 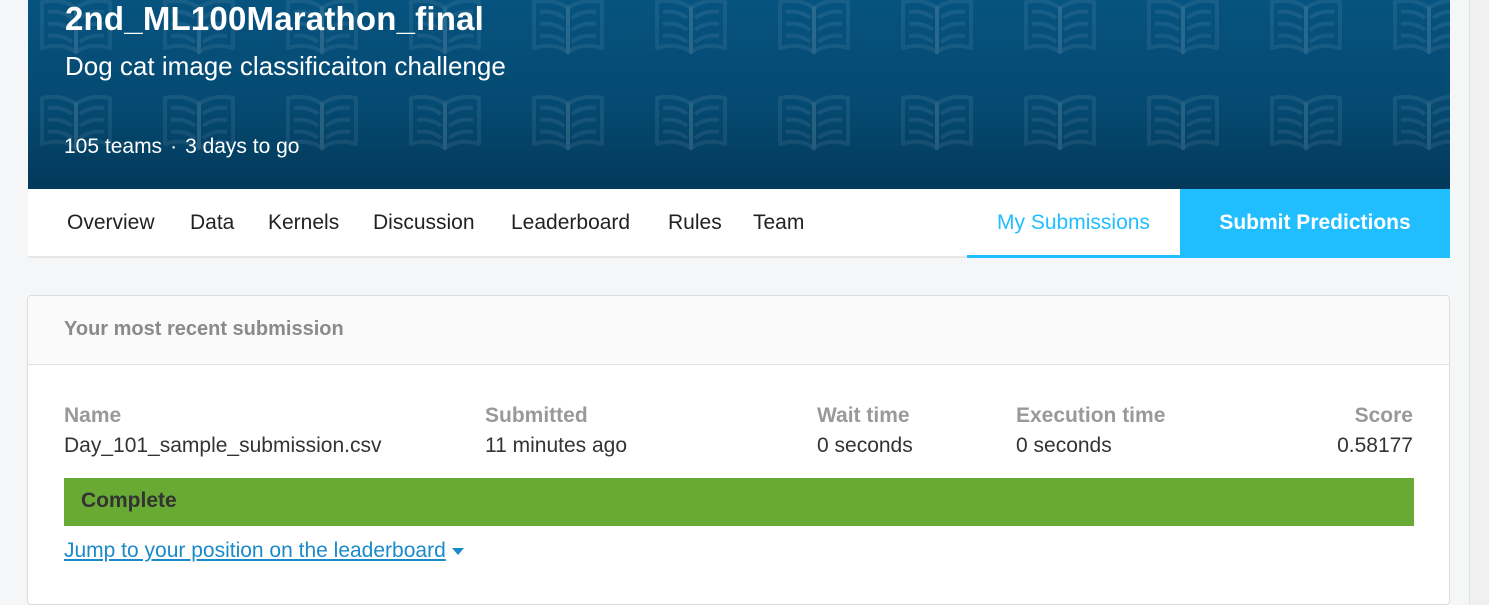 I want to click on card-header: Your most recent submission, so click(x=738, y=330).